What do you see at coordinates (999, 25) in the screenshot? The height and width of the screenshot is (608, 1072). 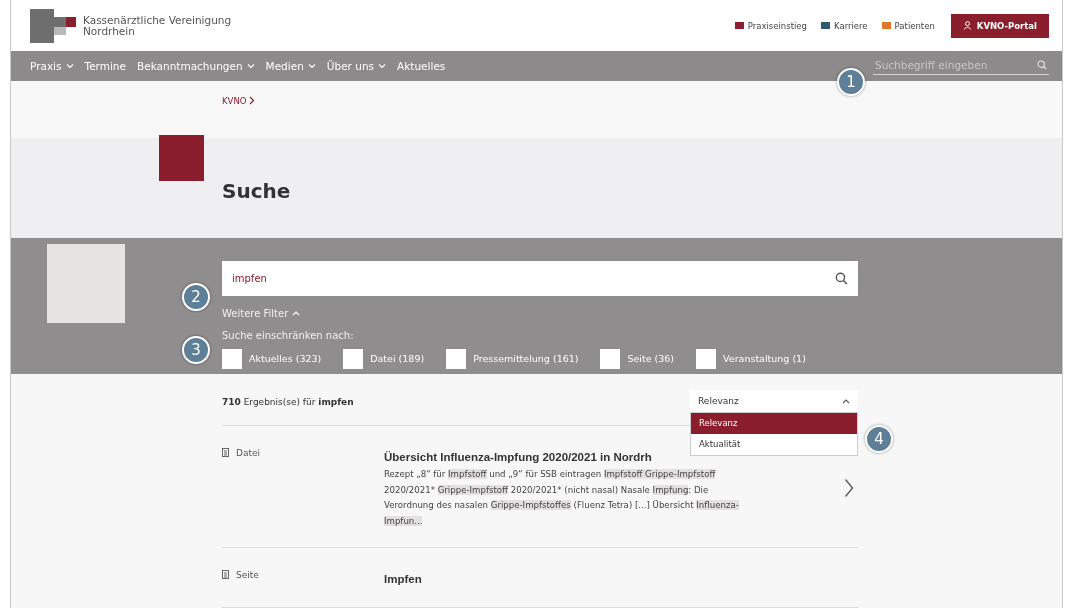 I see `portal-button: KVNO-Portal` at bounding box center [999, 25].